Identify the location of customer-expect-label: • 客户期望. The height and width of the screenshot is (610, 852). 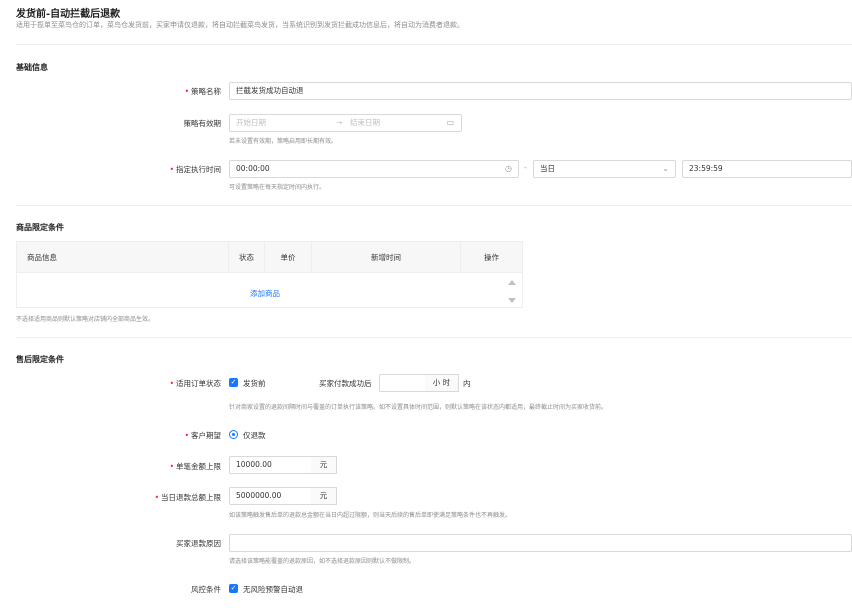
(202, 435).